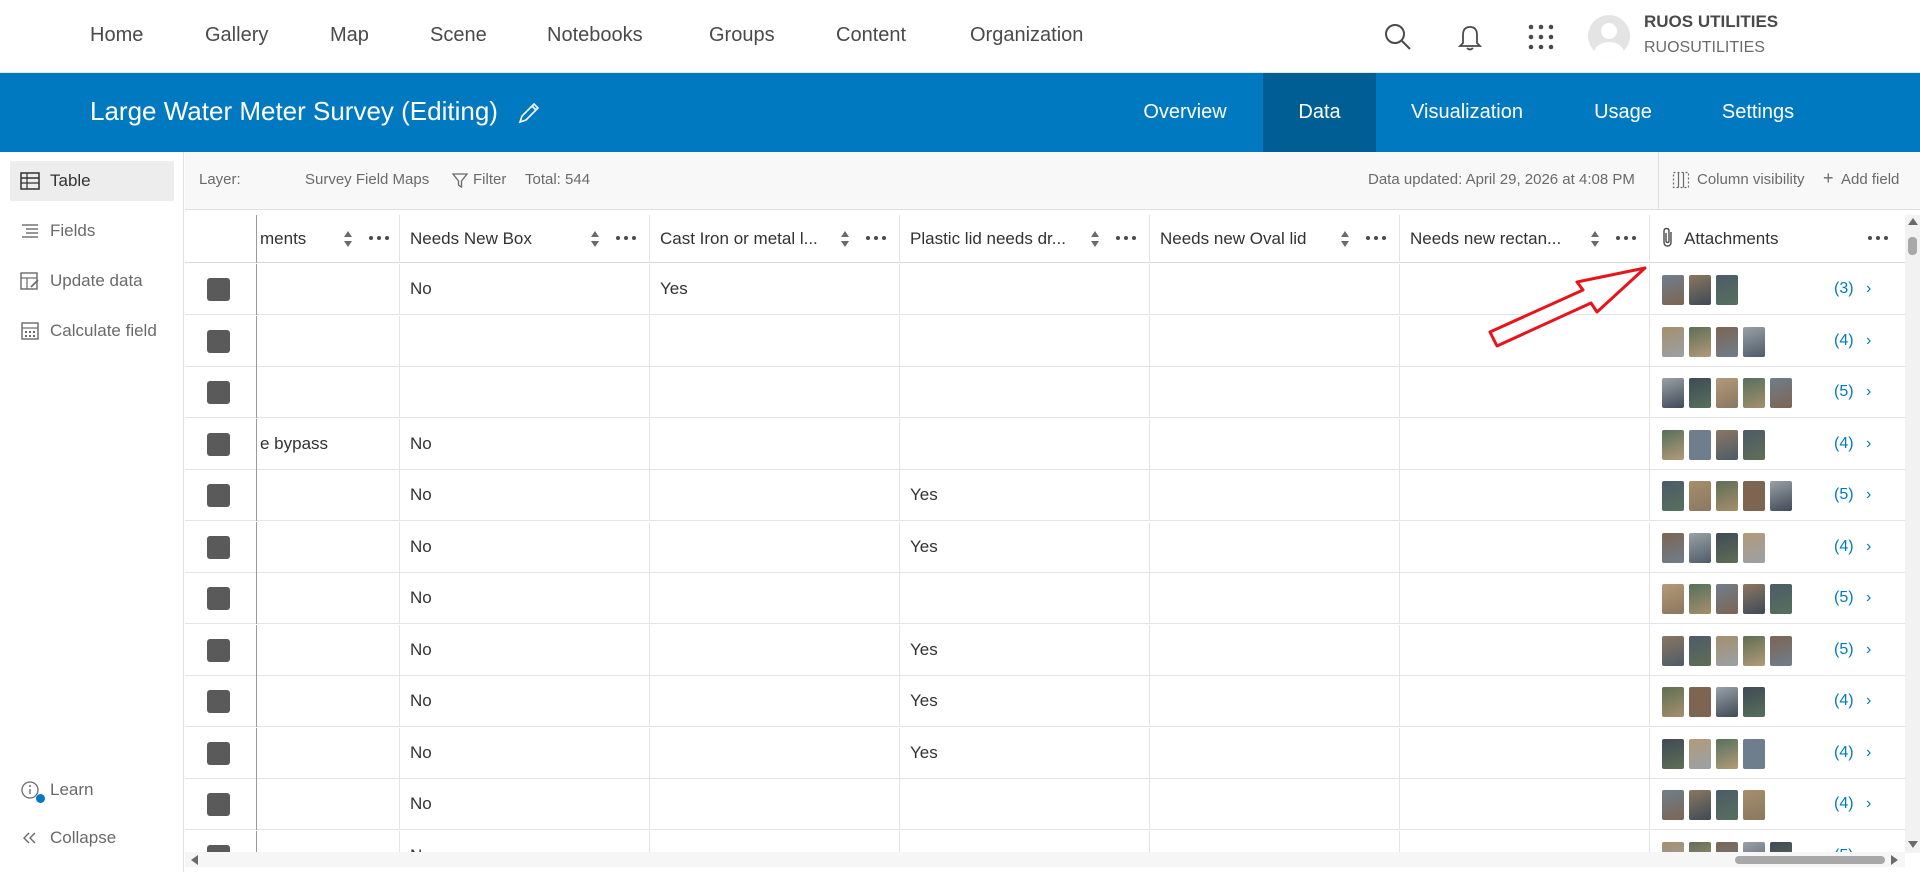 This screenshot has height=872, width=1920. What do you see at coordinates (1758, 112) in the screenshot?
I see `tab-settings: Settings` at bounding box center [1758, 112].